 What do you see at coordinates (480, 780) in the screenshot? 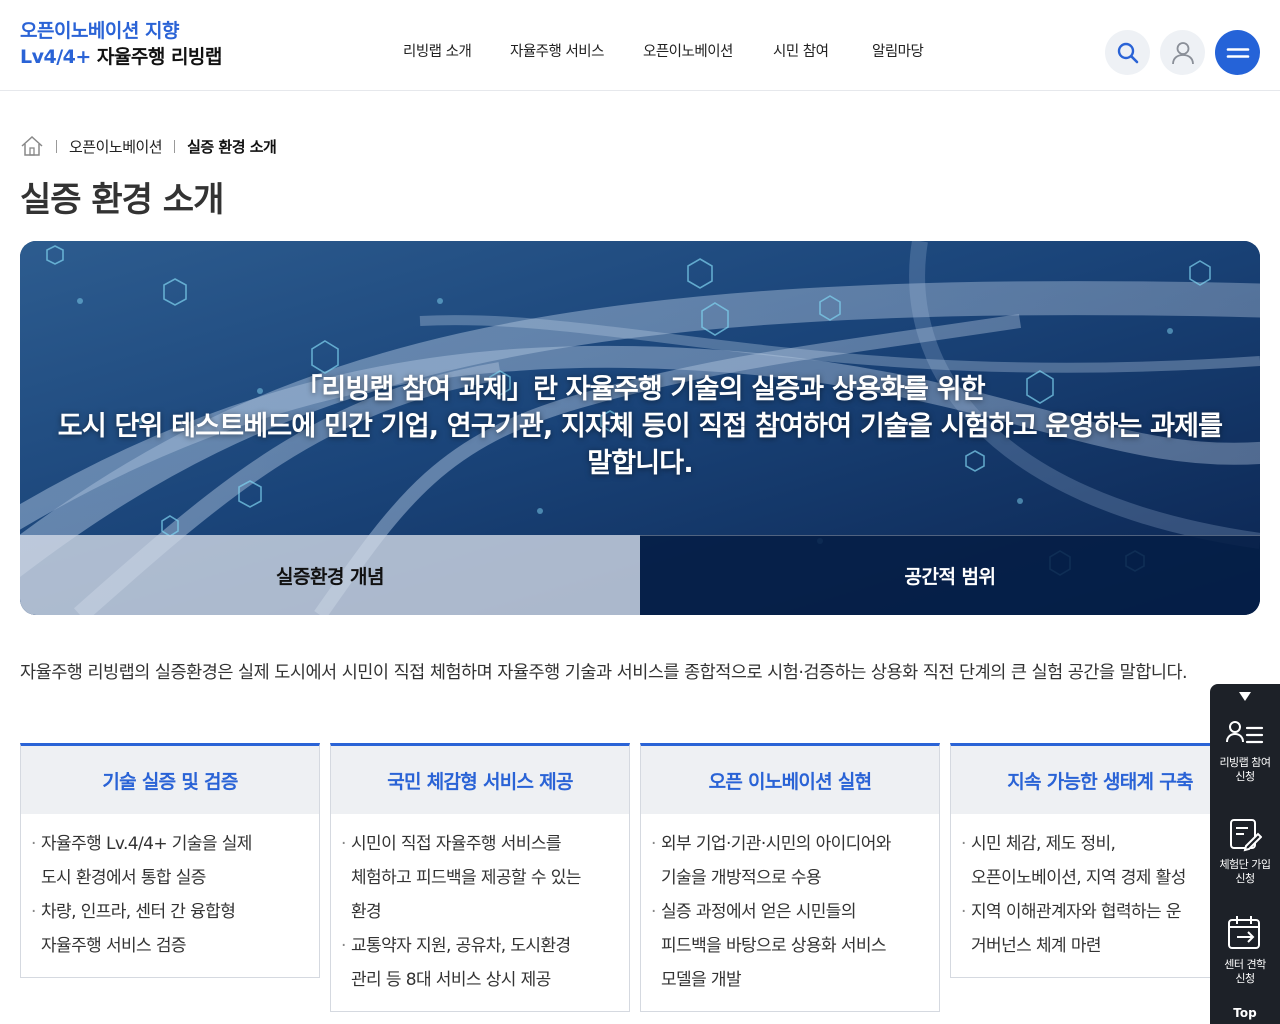
I see `card-title: 국민 체감형 서비스 제공` at bounding box center [480, 780].